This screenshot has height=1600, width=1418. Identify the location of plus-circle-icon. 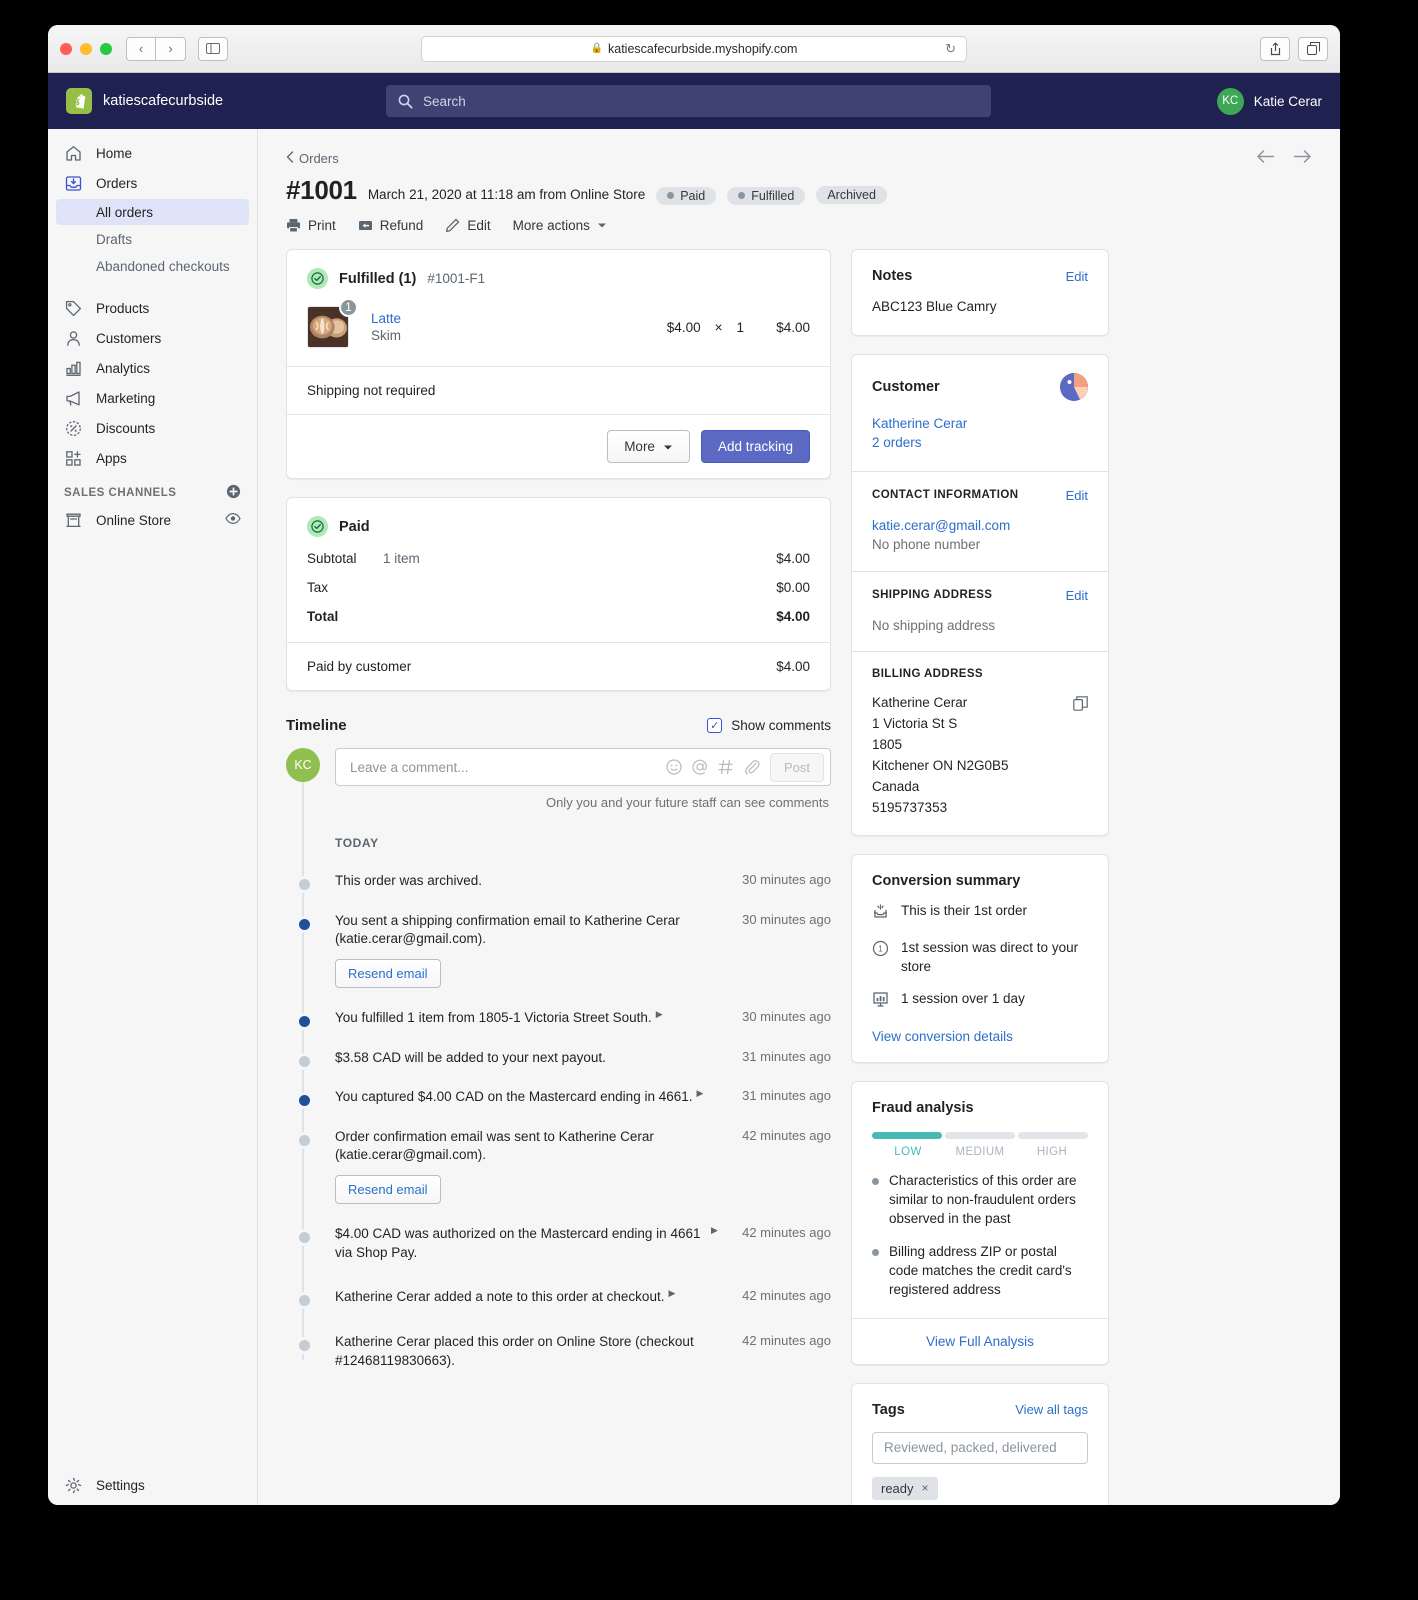
(233, 493).